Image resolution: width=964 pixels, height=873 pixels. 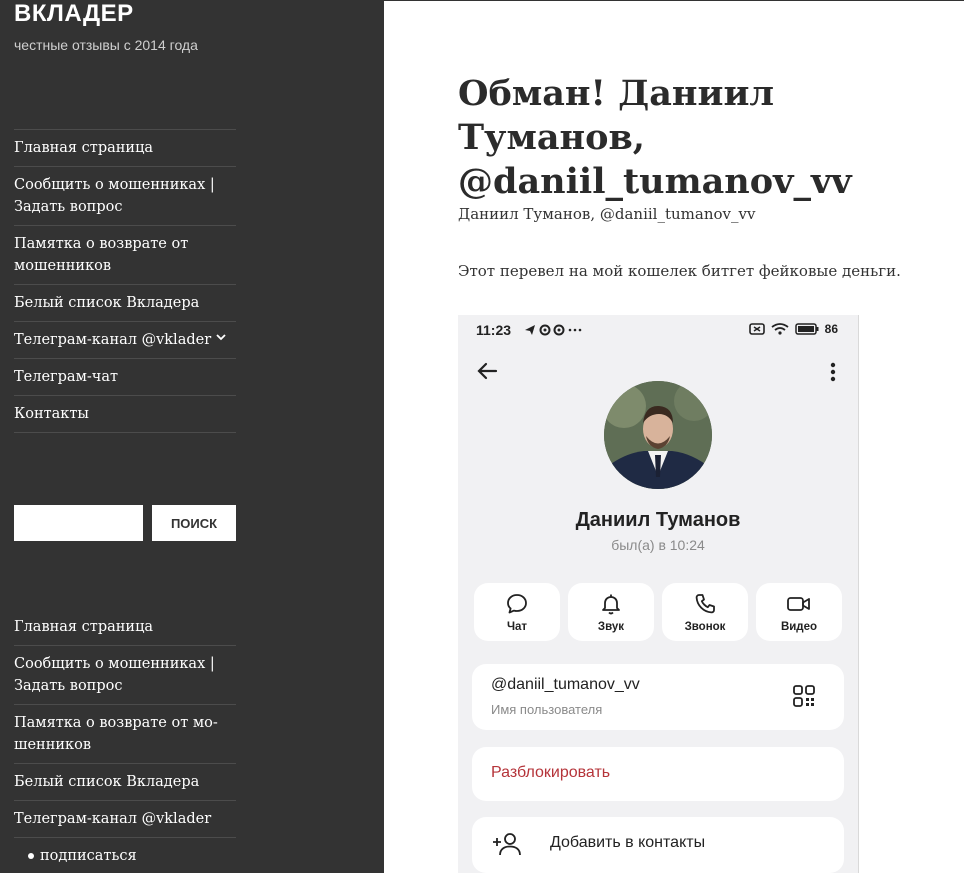 I want to click on post-paragraph: Даниил Туманов, @daniil_tumanov_vv, so click(x=607, y=214).